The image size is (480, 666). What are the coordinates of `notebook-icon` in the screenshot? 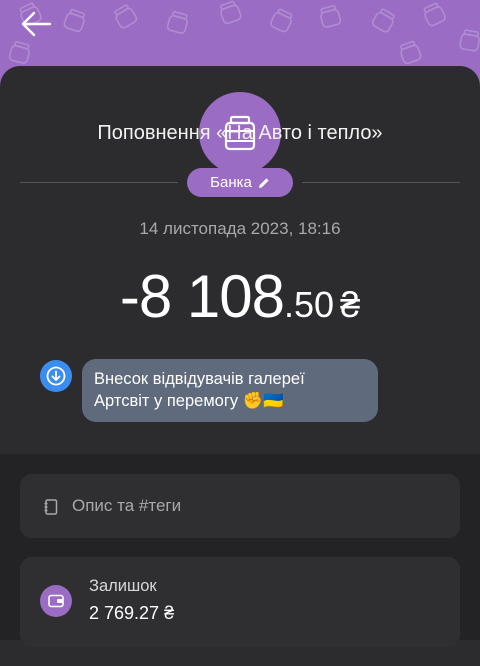 It's located at (51, 507).